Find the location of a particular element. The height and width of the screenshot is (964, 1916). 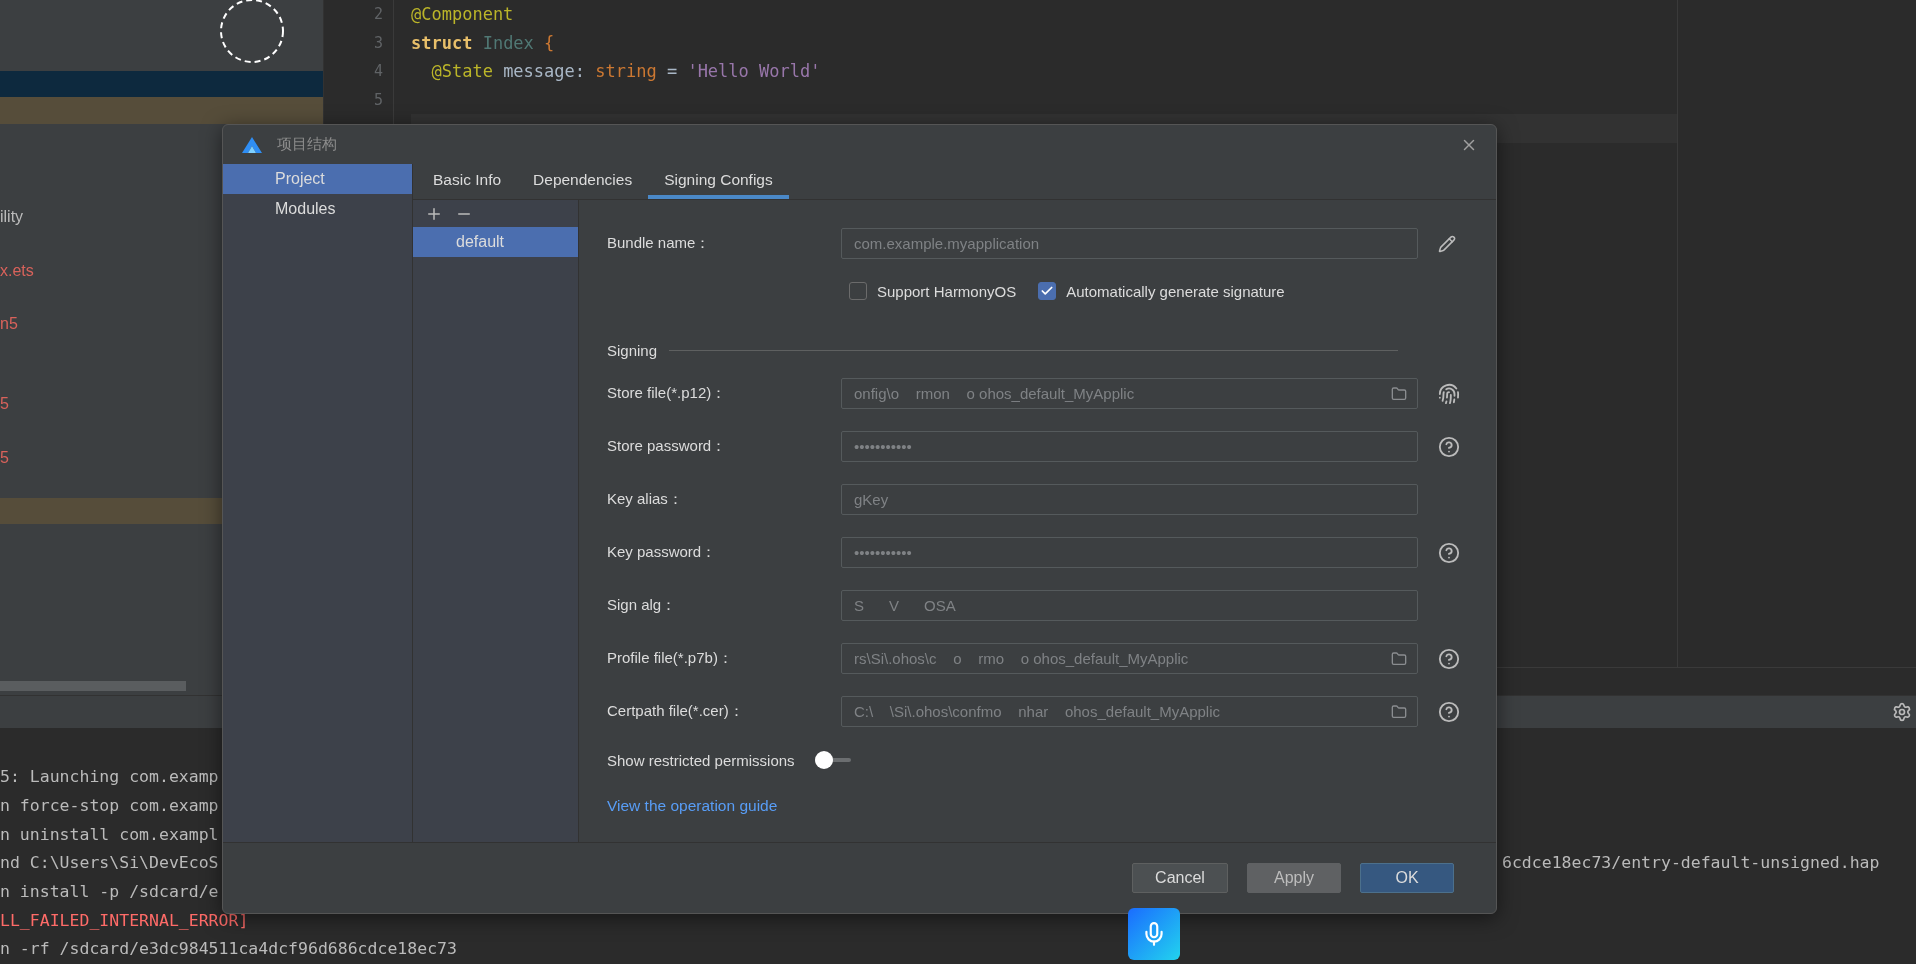

code-token: = is located at coordinates (672, 71).